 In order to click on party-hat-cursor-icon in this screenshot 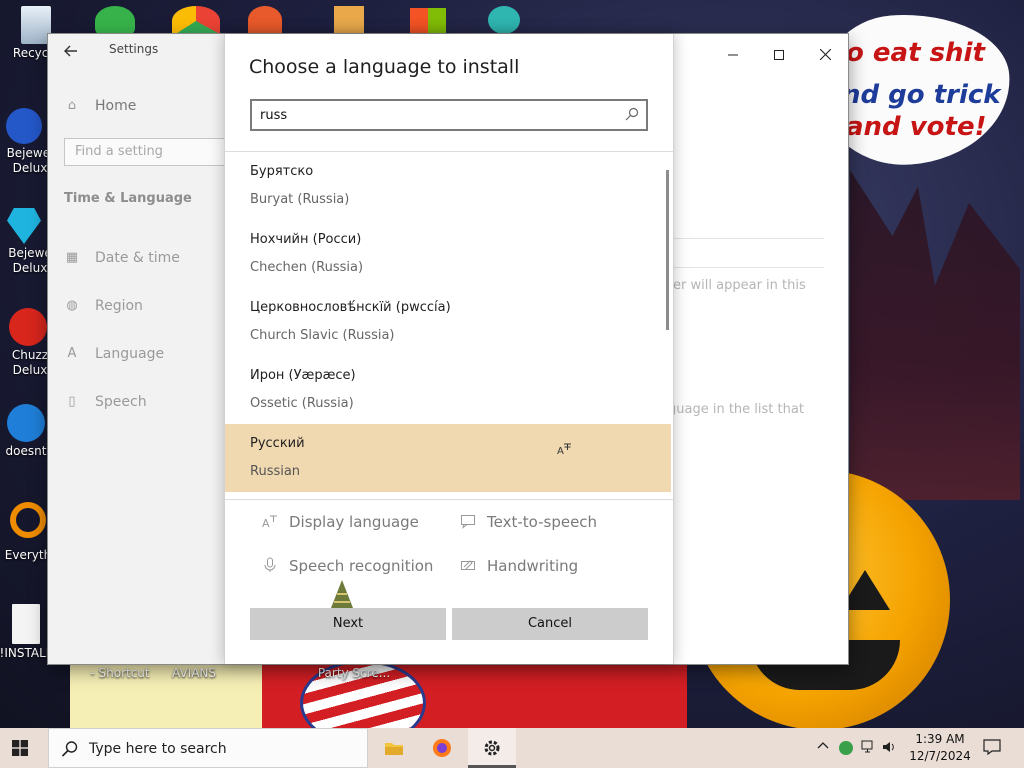, I will do `click(342, 594)`.